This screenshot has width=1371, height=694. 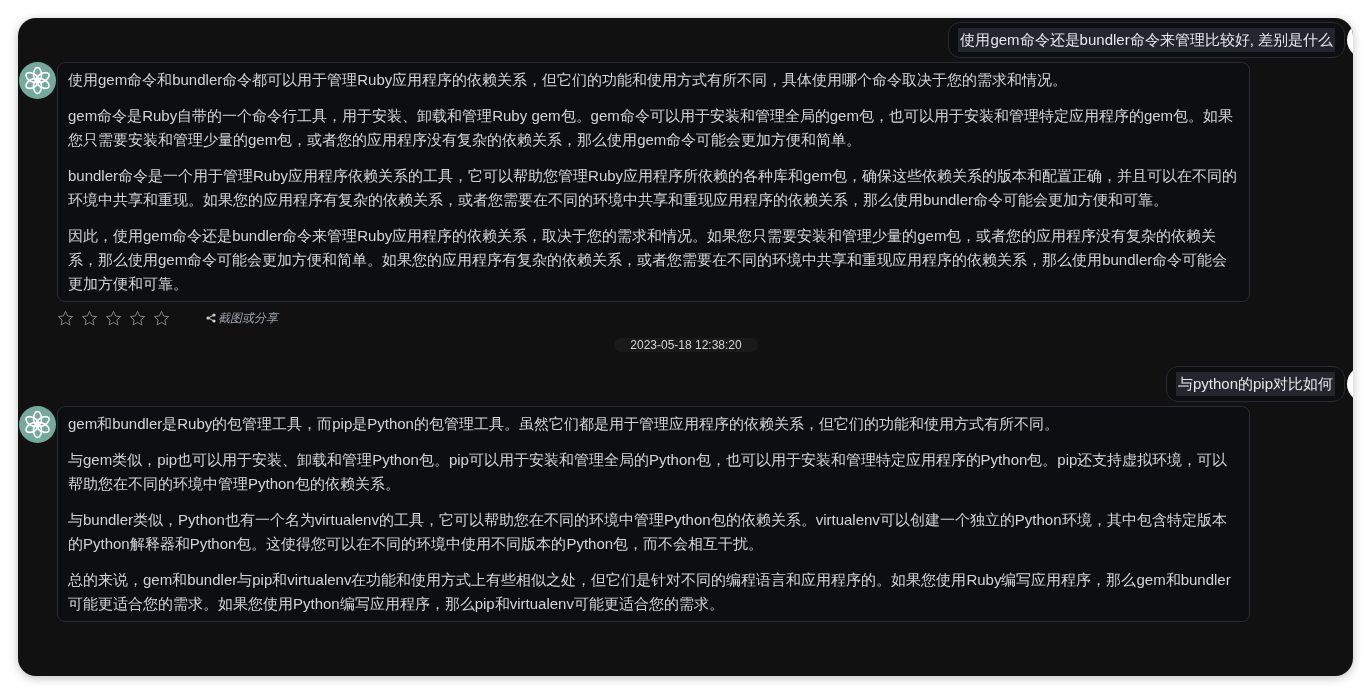 What do you see at coordinates (686, 345) in the screenshot?
I see `timestamp: 2023-05-18 12:38:20` at bounding box center [686, 345].